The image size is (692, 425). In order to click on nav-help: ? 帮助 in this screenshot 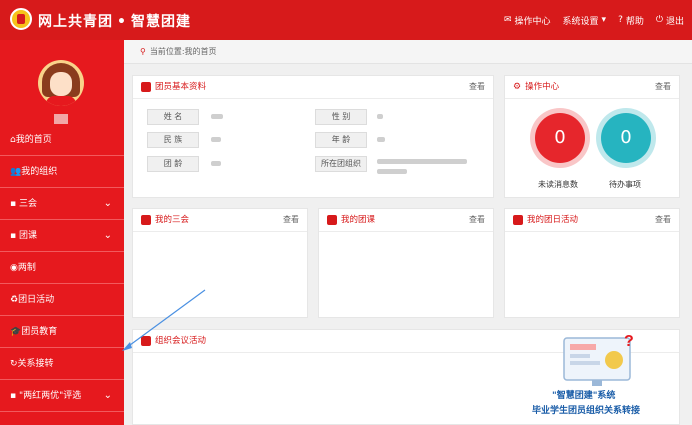, I will do `click(631, 21)`.